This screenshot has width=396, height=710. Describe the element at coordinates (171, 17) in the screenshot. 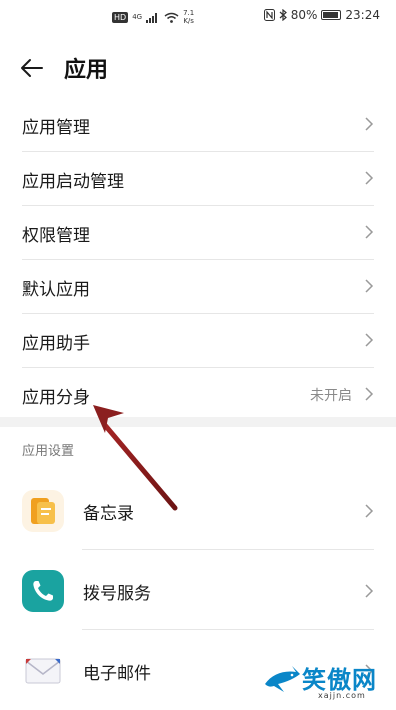

I see `wifi-icon` at that location.